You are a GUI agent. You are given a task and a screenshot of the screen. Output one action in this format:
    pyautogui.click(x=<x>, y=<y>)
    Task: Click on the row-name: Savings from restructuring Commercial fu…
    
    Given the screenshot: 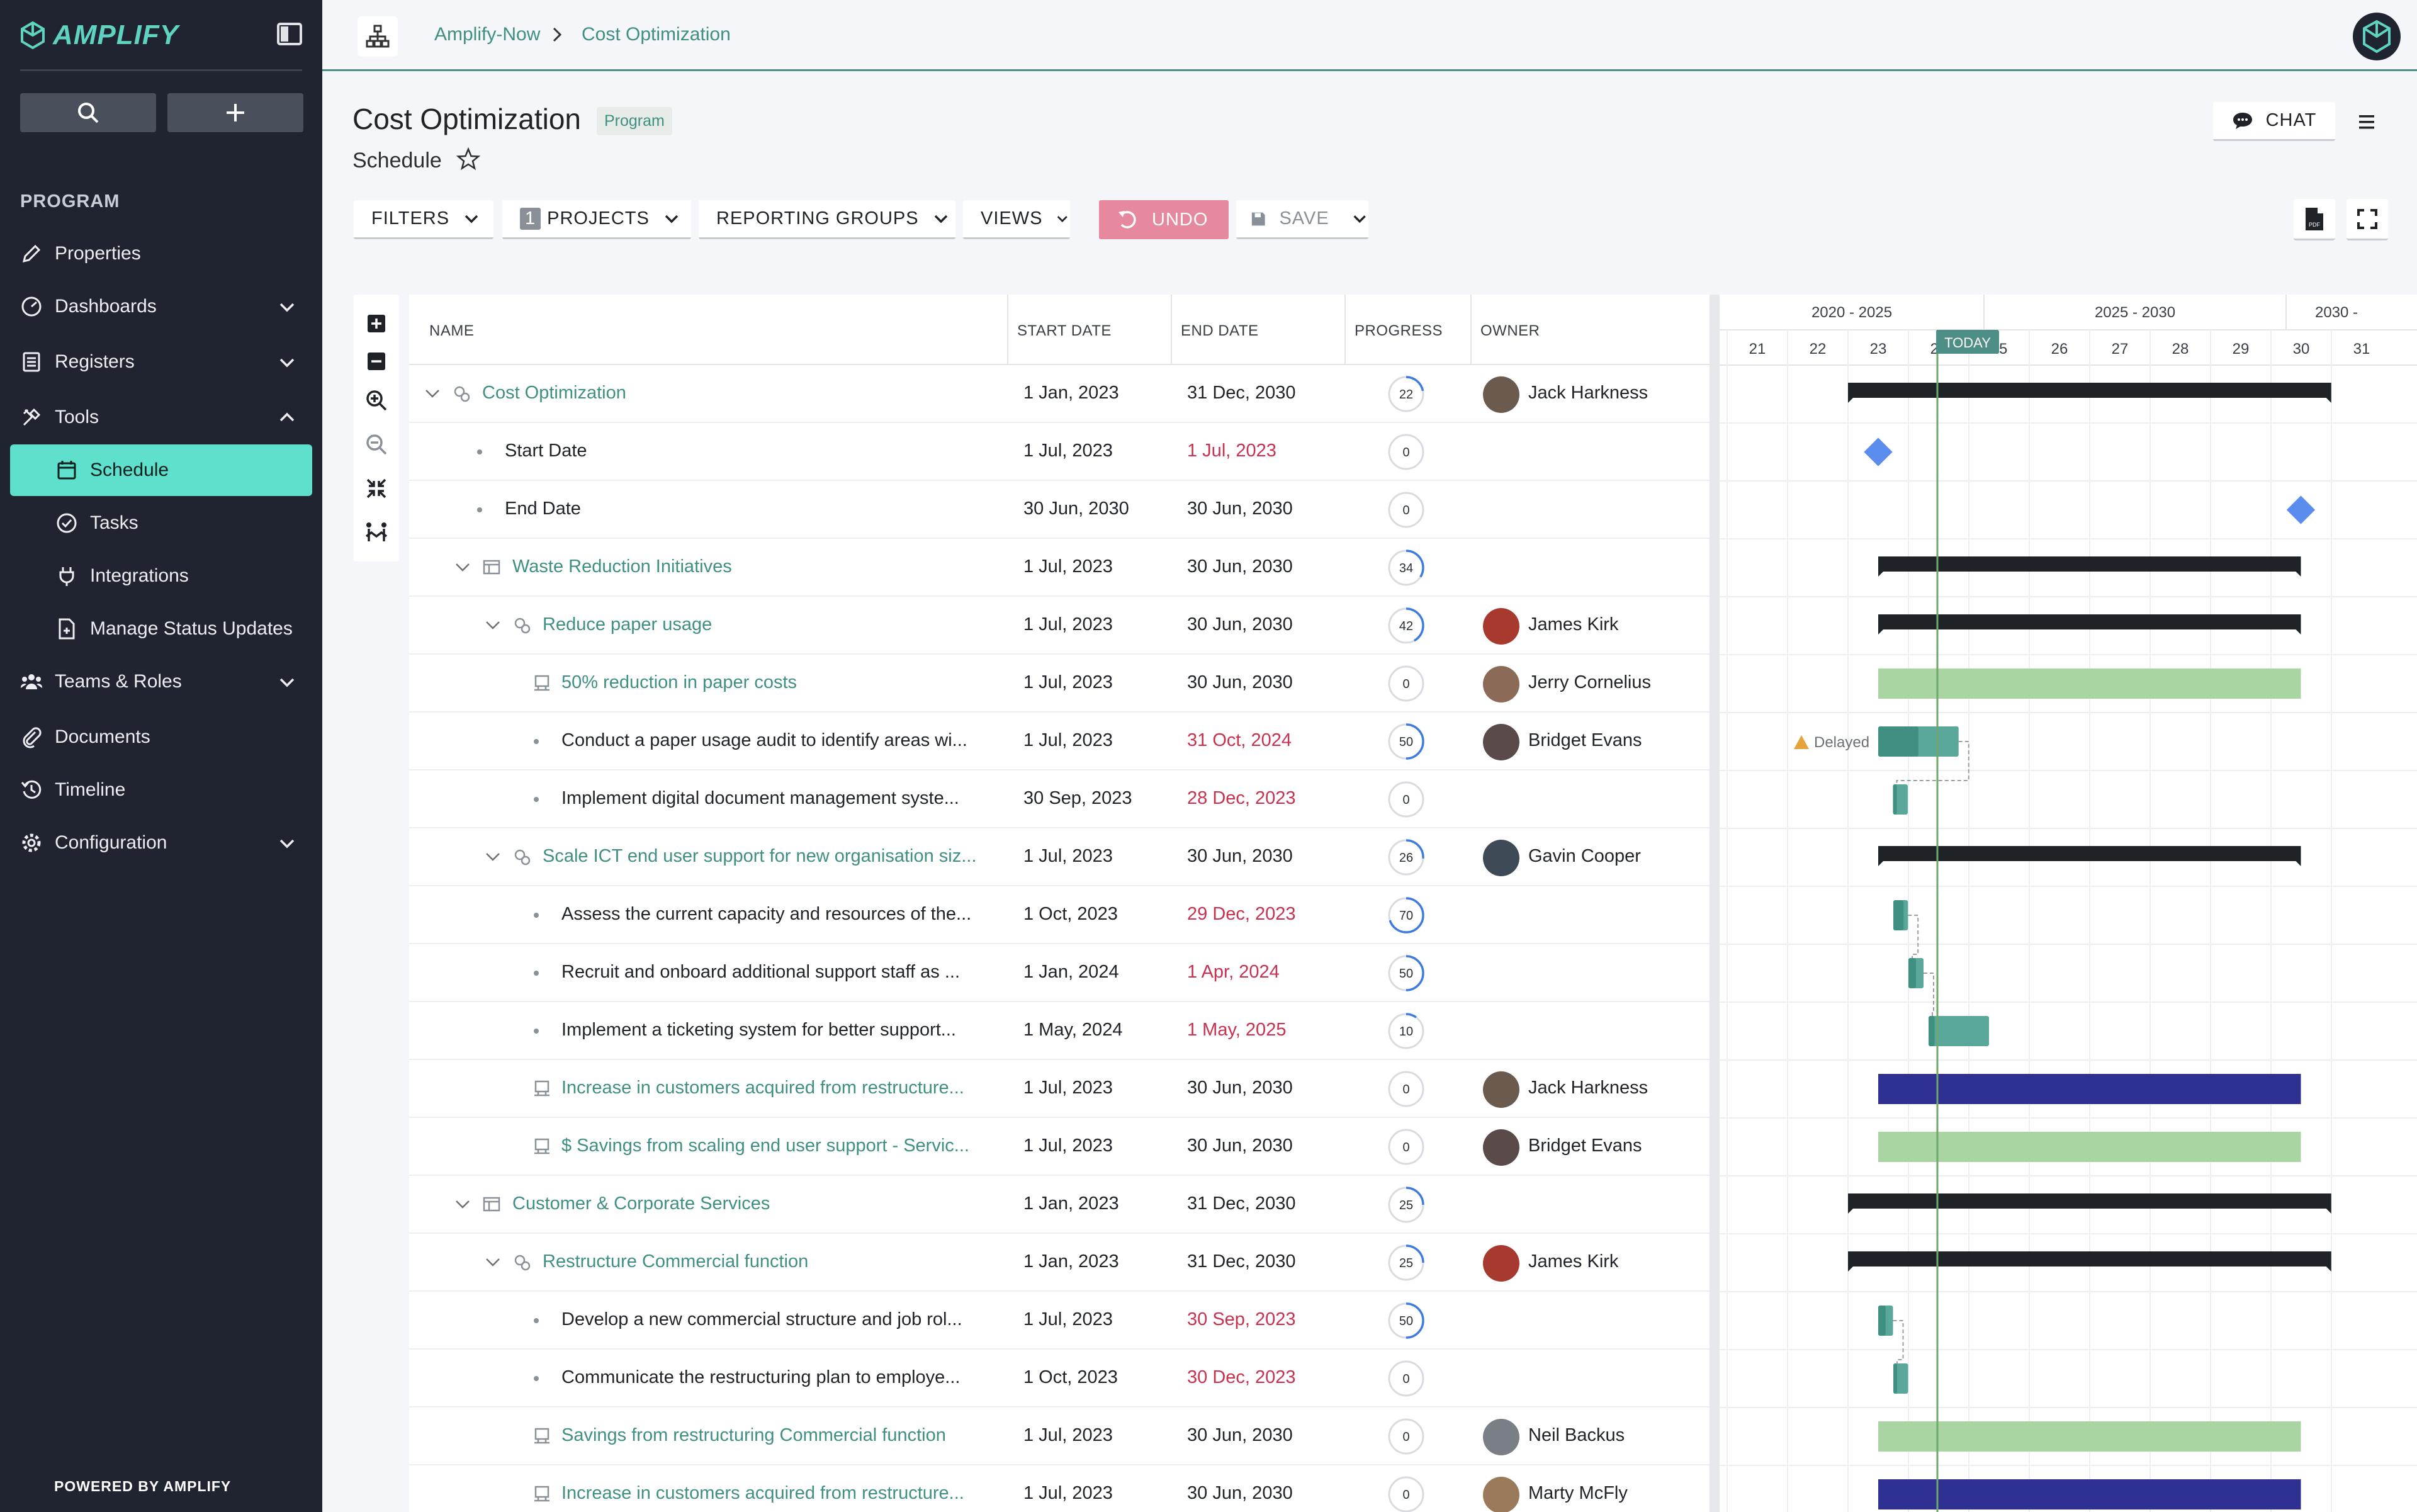 What is the action you would take?
    pyautogui.click(x=753, y=1435)
    